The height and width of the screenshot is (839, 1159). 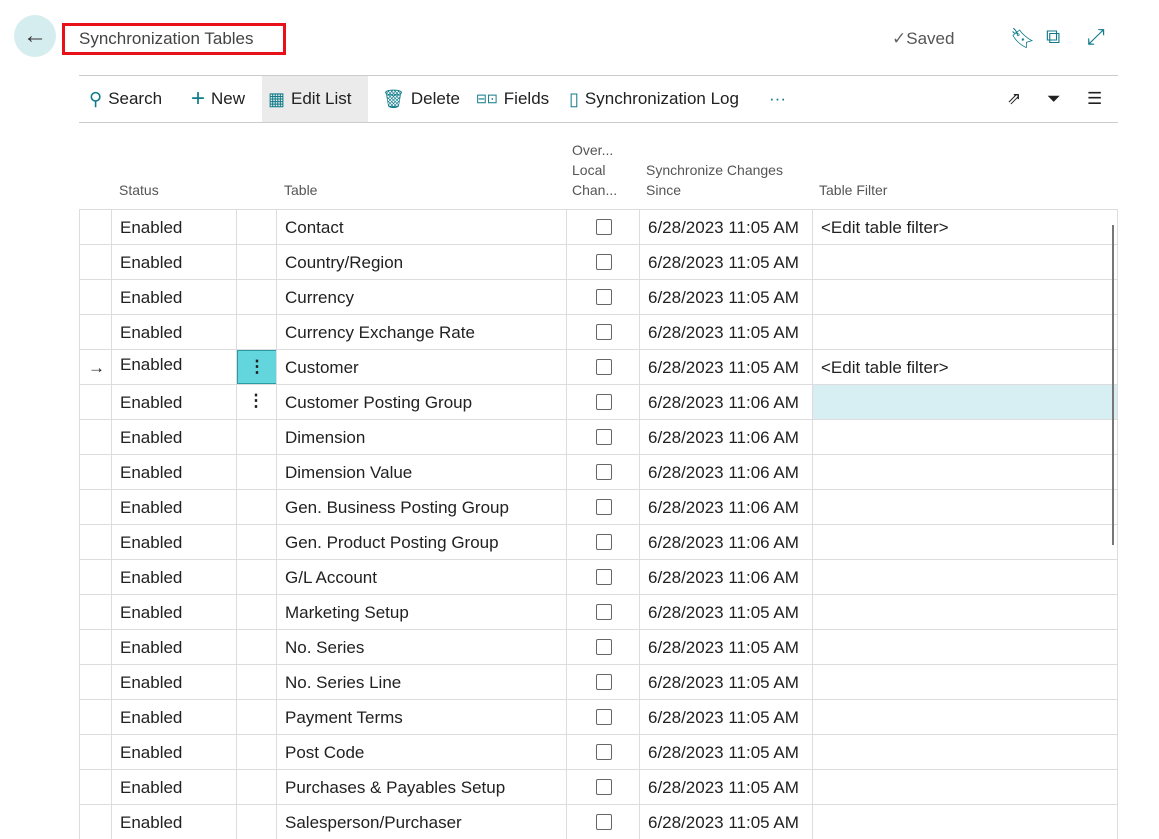 What do you see at coordinates (421, 717) in the screenshot?
I see `table-name-cell: Payment Terms` at bounding box center [421, 717].